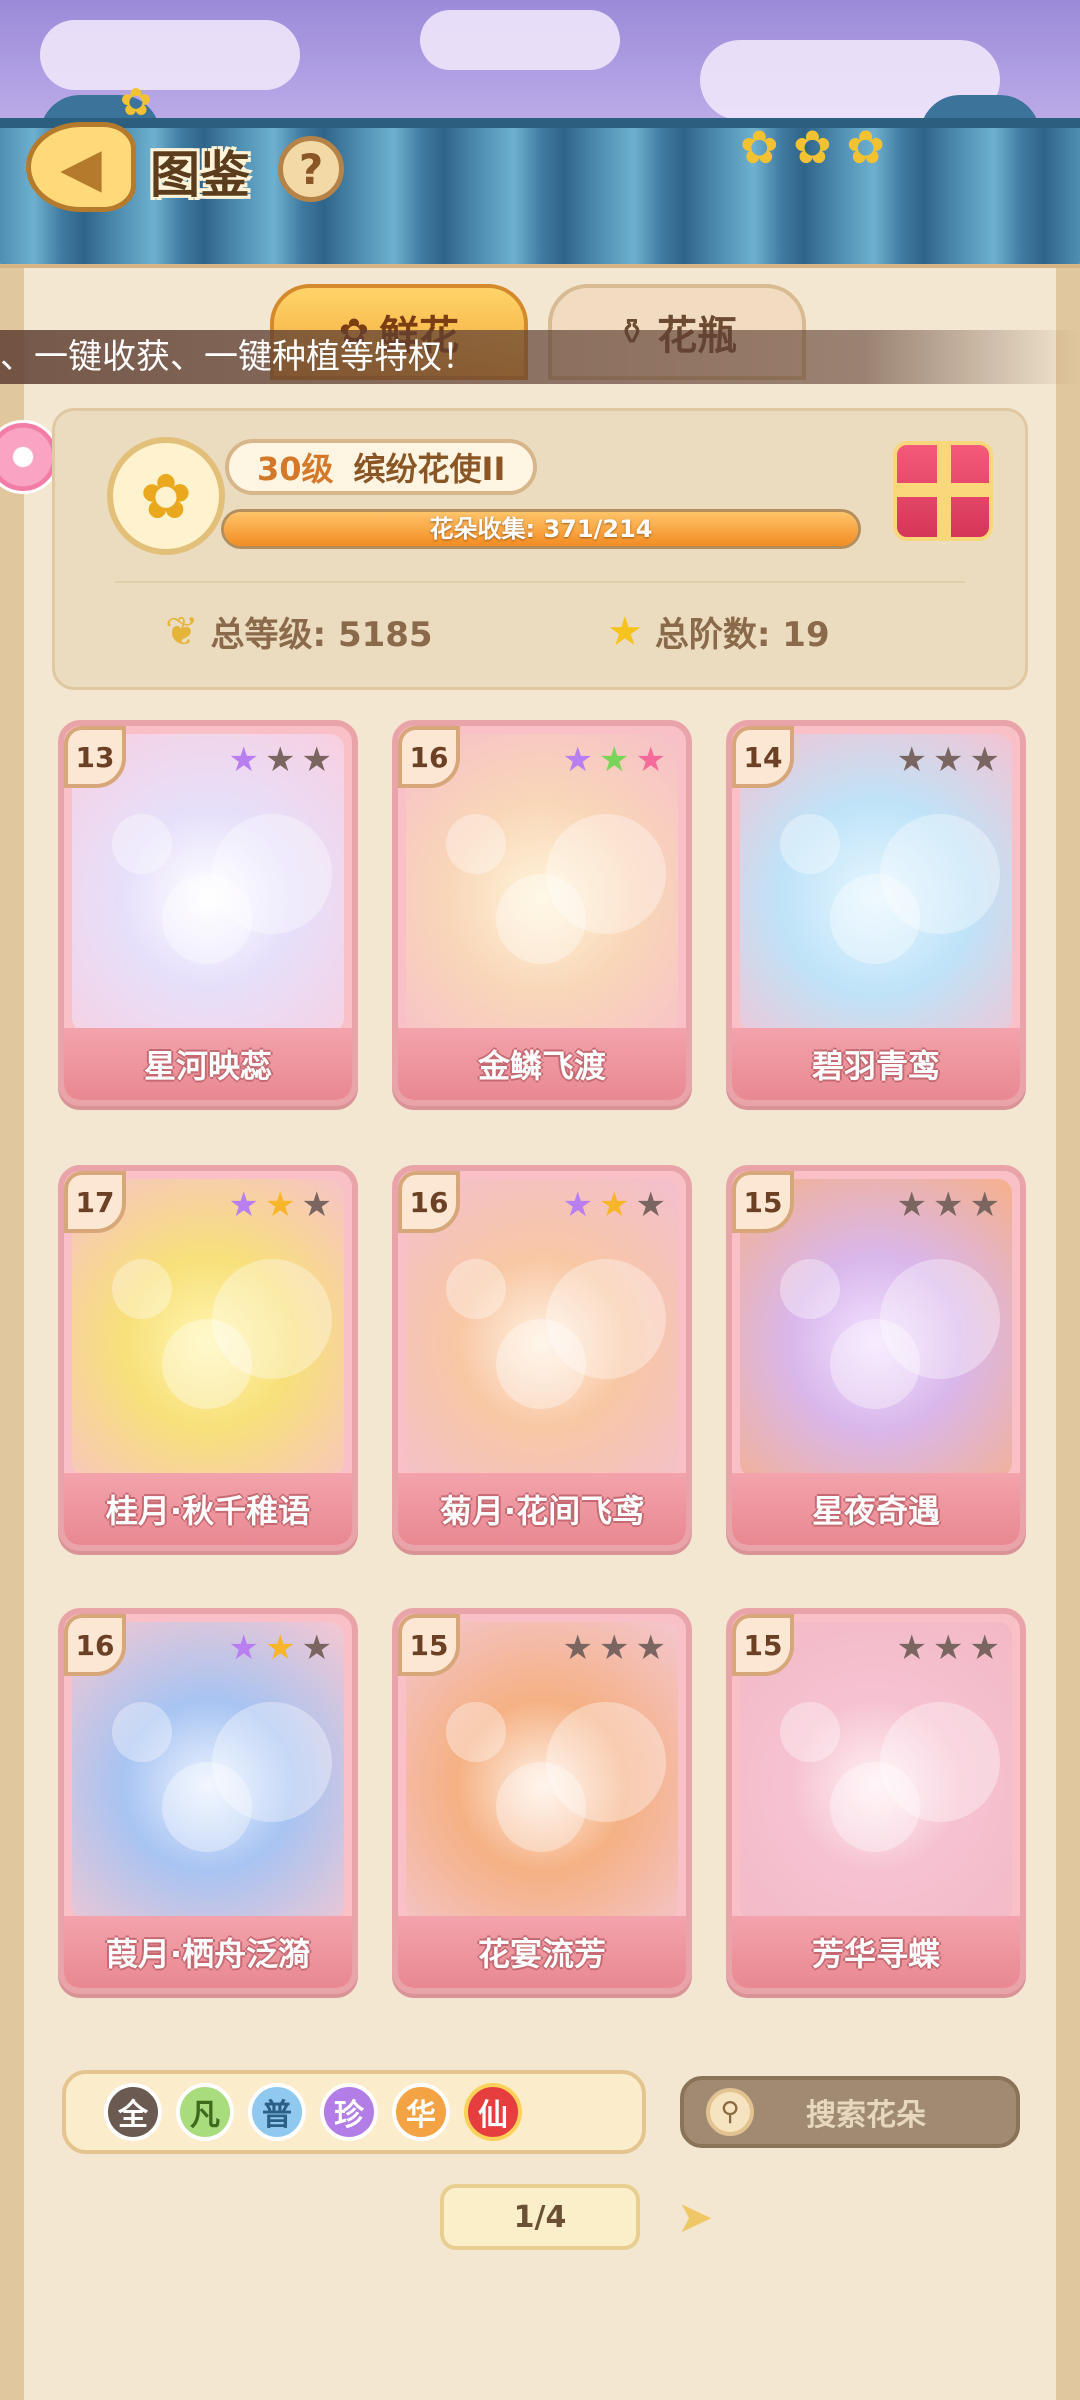 The height and width of the screenshot is (2400, 1080). What do you see at coordinates (876, 1509) in the screenshot?
I see `card-name: 星夜奇遇` at bounding box center [876, 1509].